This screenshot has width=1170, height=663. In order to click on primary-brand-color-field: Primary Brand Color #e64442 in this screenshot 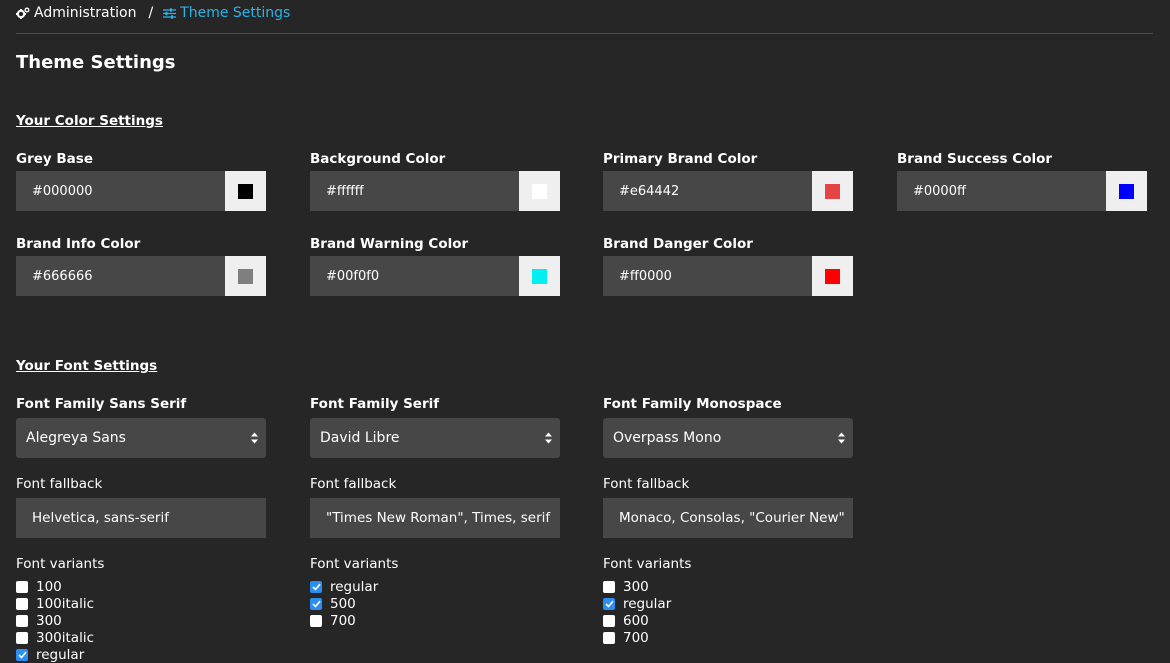, I will do `click(728, 181)`.